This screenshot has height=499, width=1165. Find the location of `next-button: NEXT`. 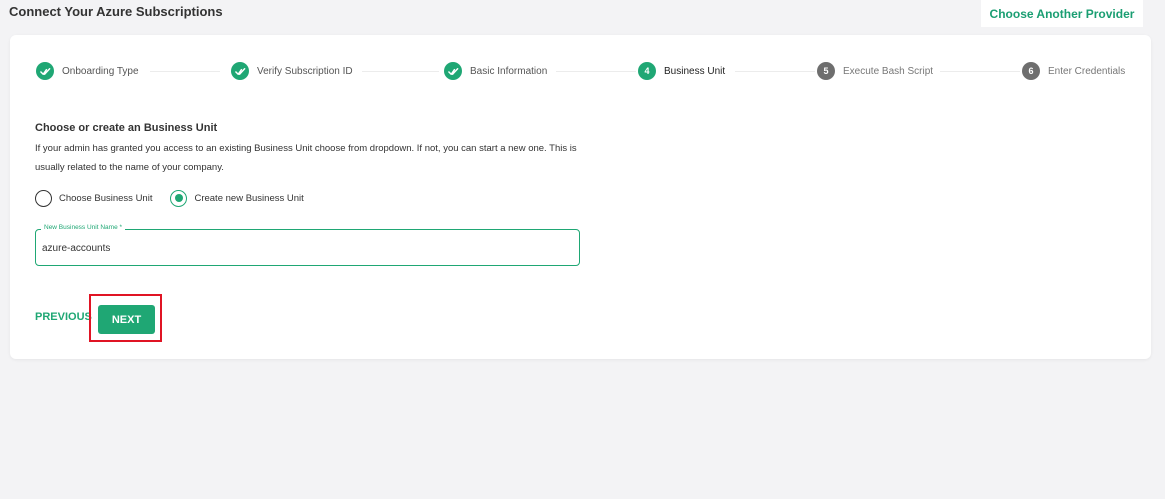

next-button: NEXT is located at coordinates (126, 319).